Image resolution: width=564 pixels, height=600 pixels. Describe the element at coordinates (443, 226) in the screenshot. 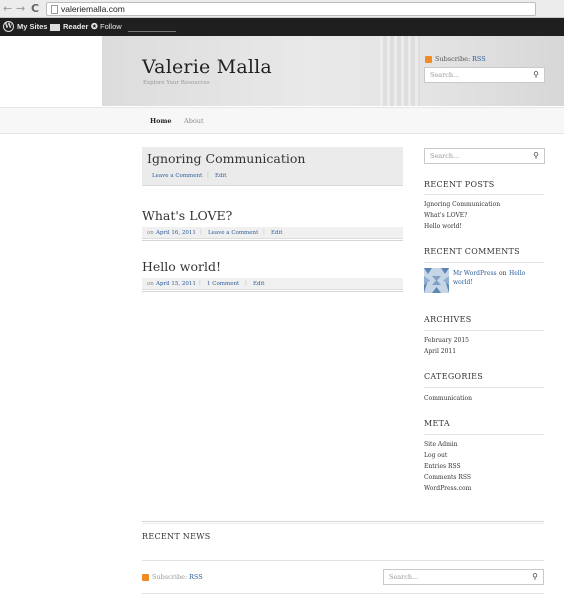

I see `recent-post-link: Hello world!` at that location.